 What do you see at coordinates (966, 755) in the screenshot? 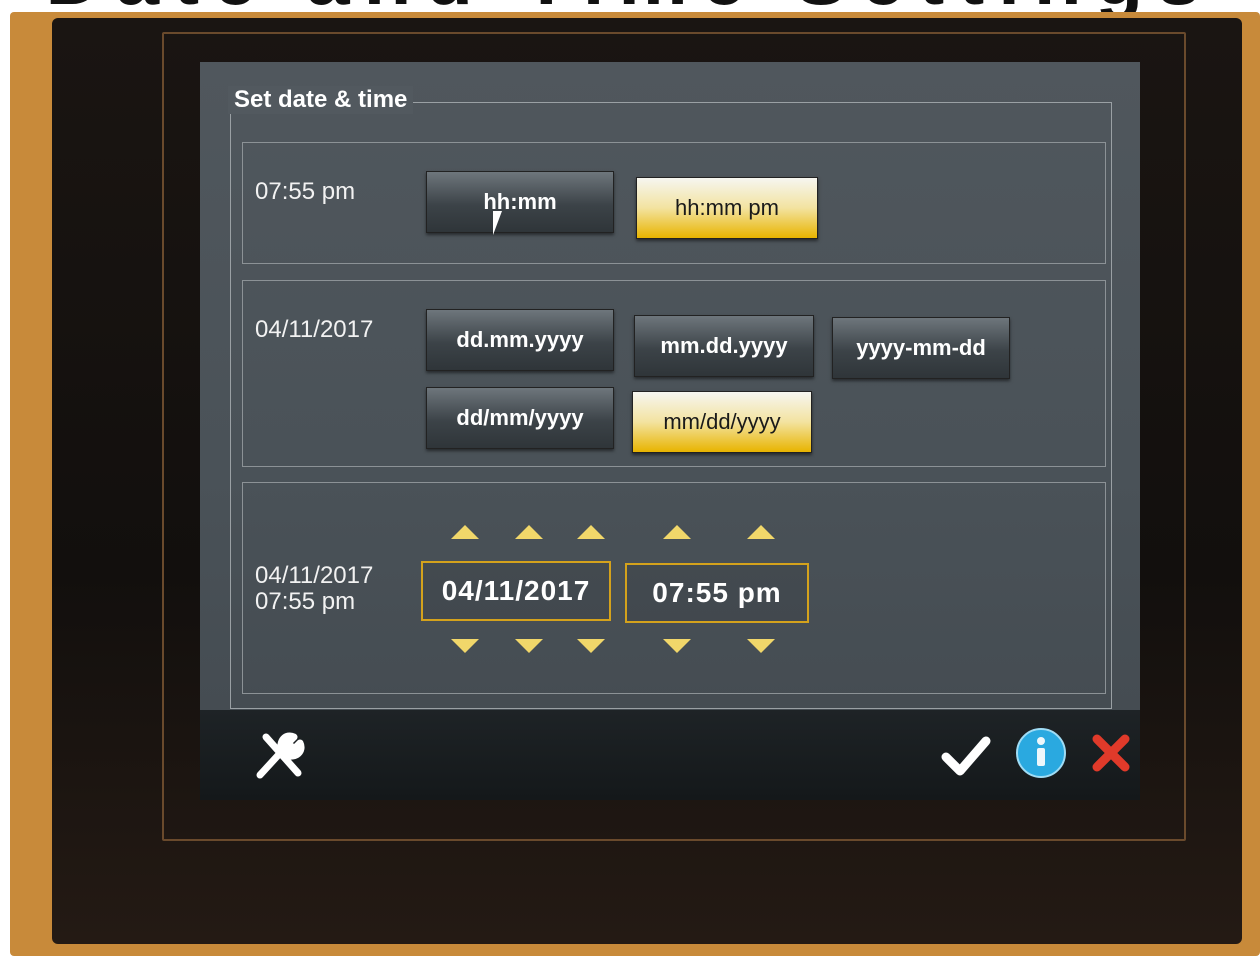
I see `checkmark-icon` at bounding box center [966, 755].